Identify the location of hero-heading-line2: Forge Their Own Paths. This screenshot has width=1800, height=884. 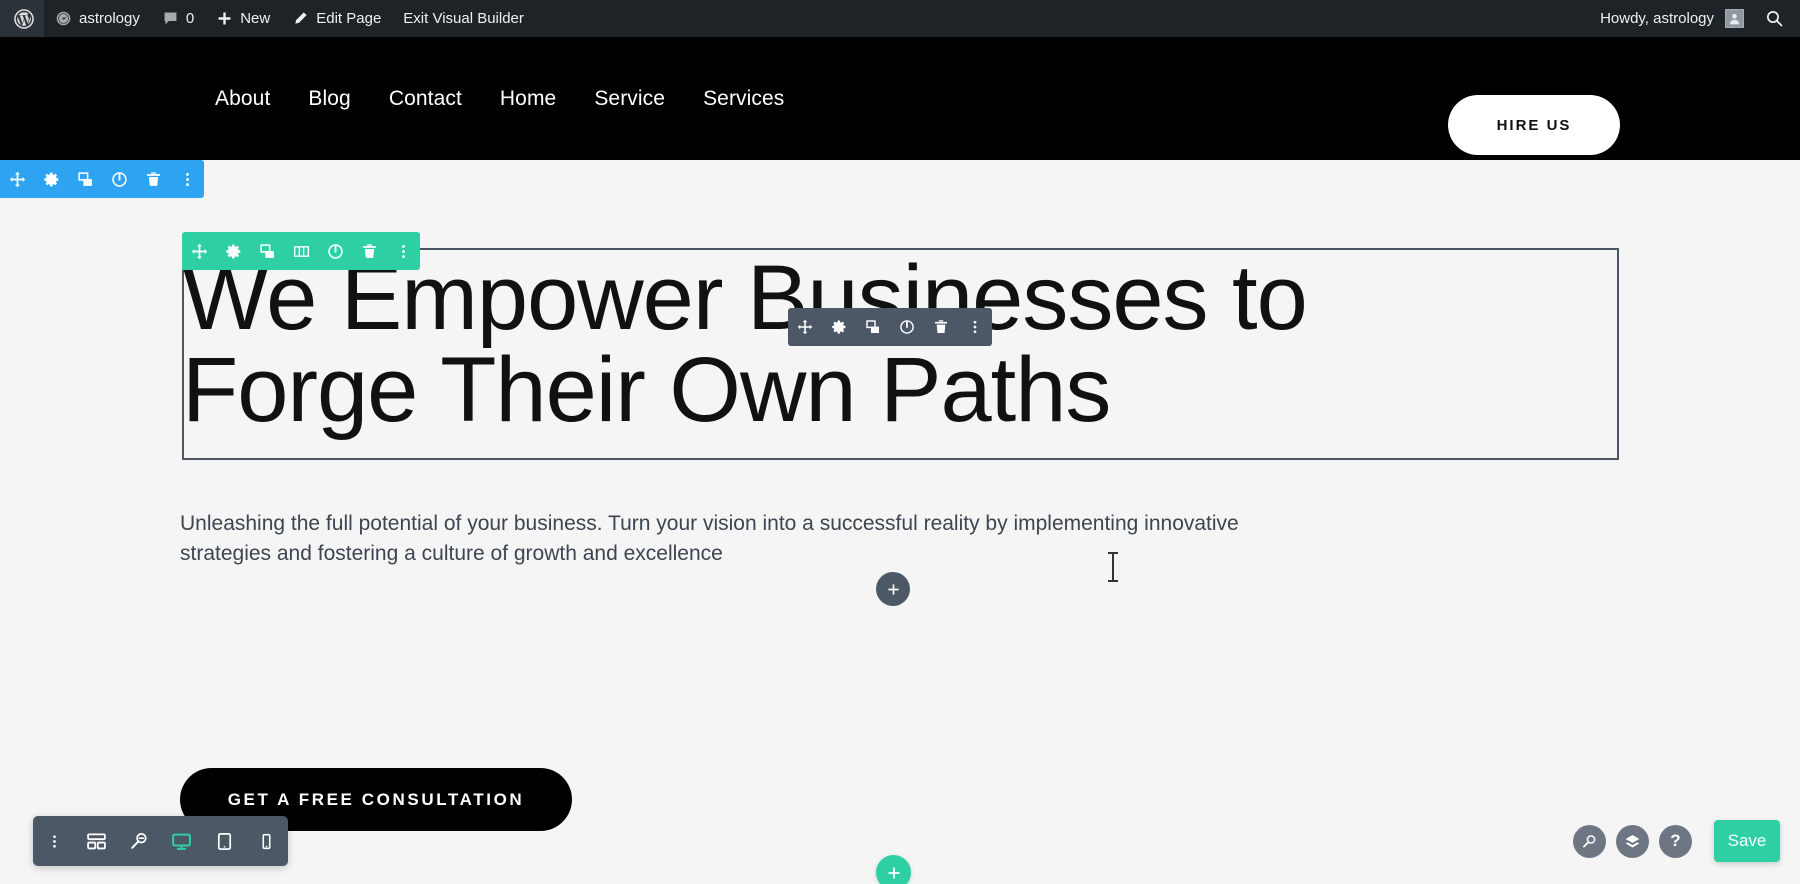
(646, 390).